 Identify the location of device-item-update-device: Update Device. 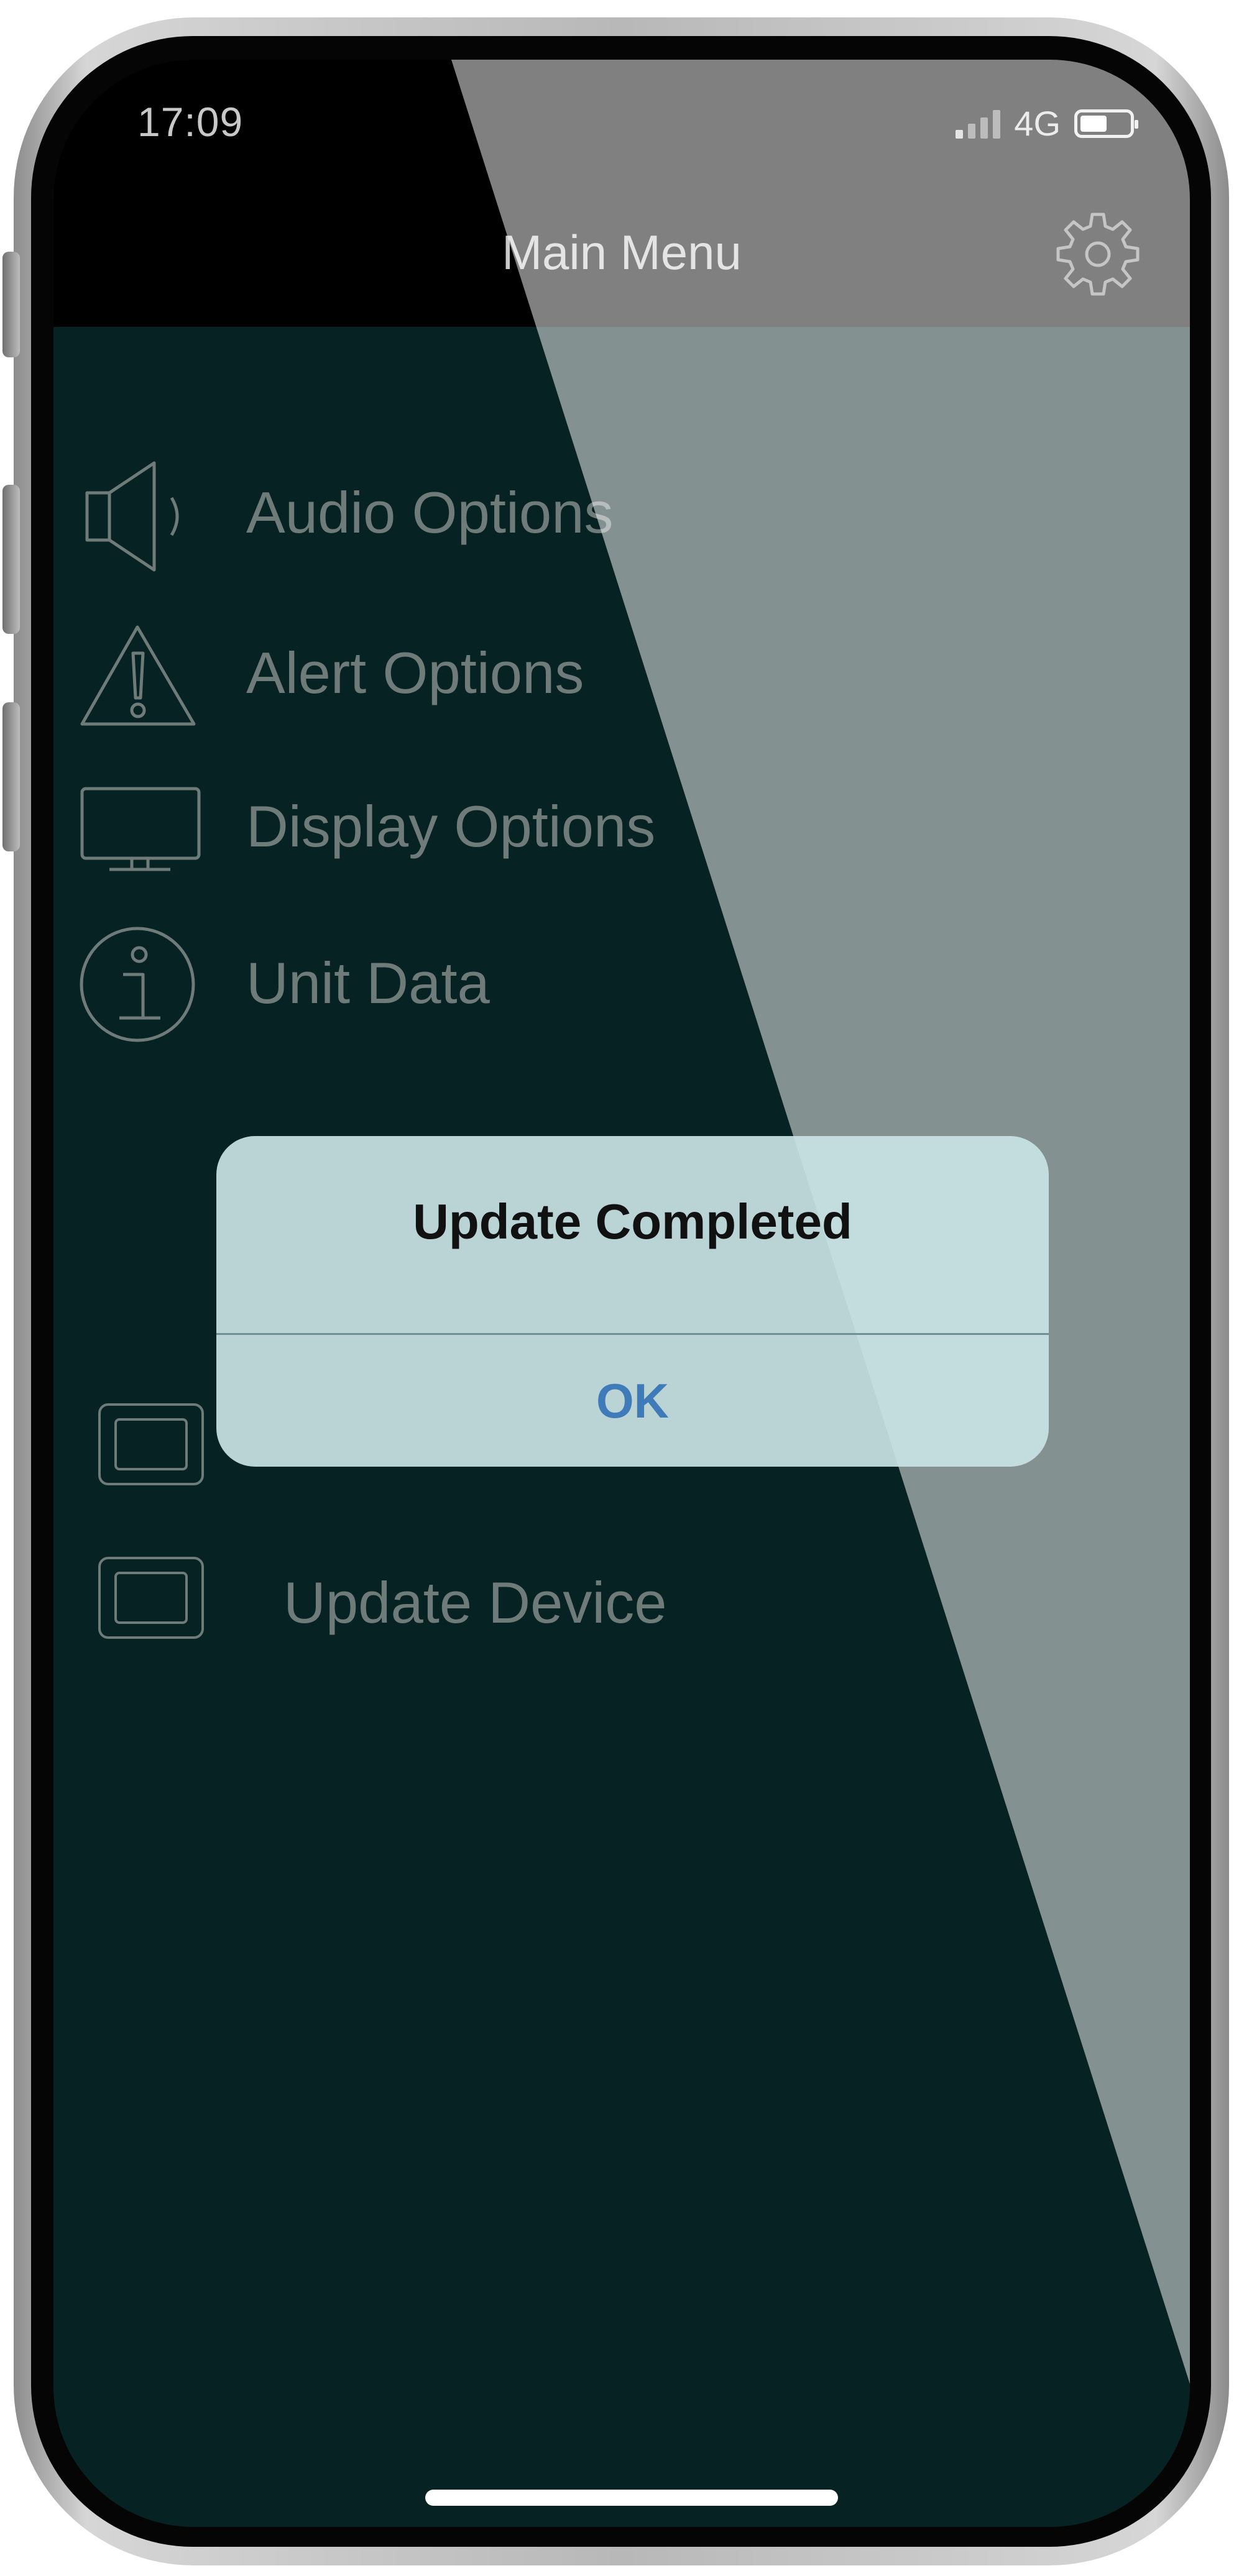
(470, 1611).